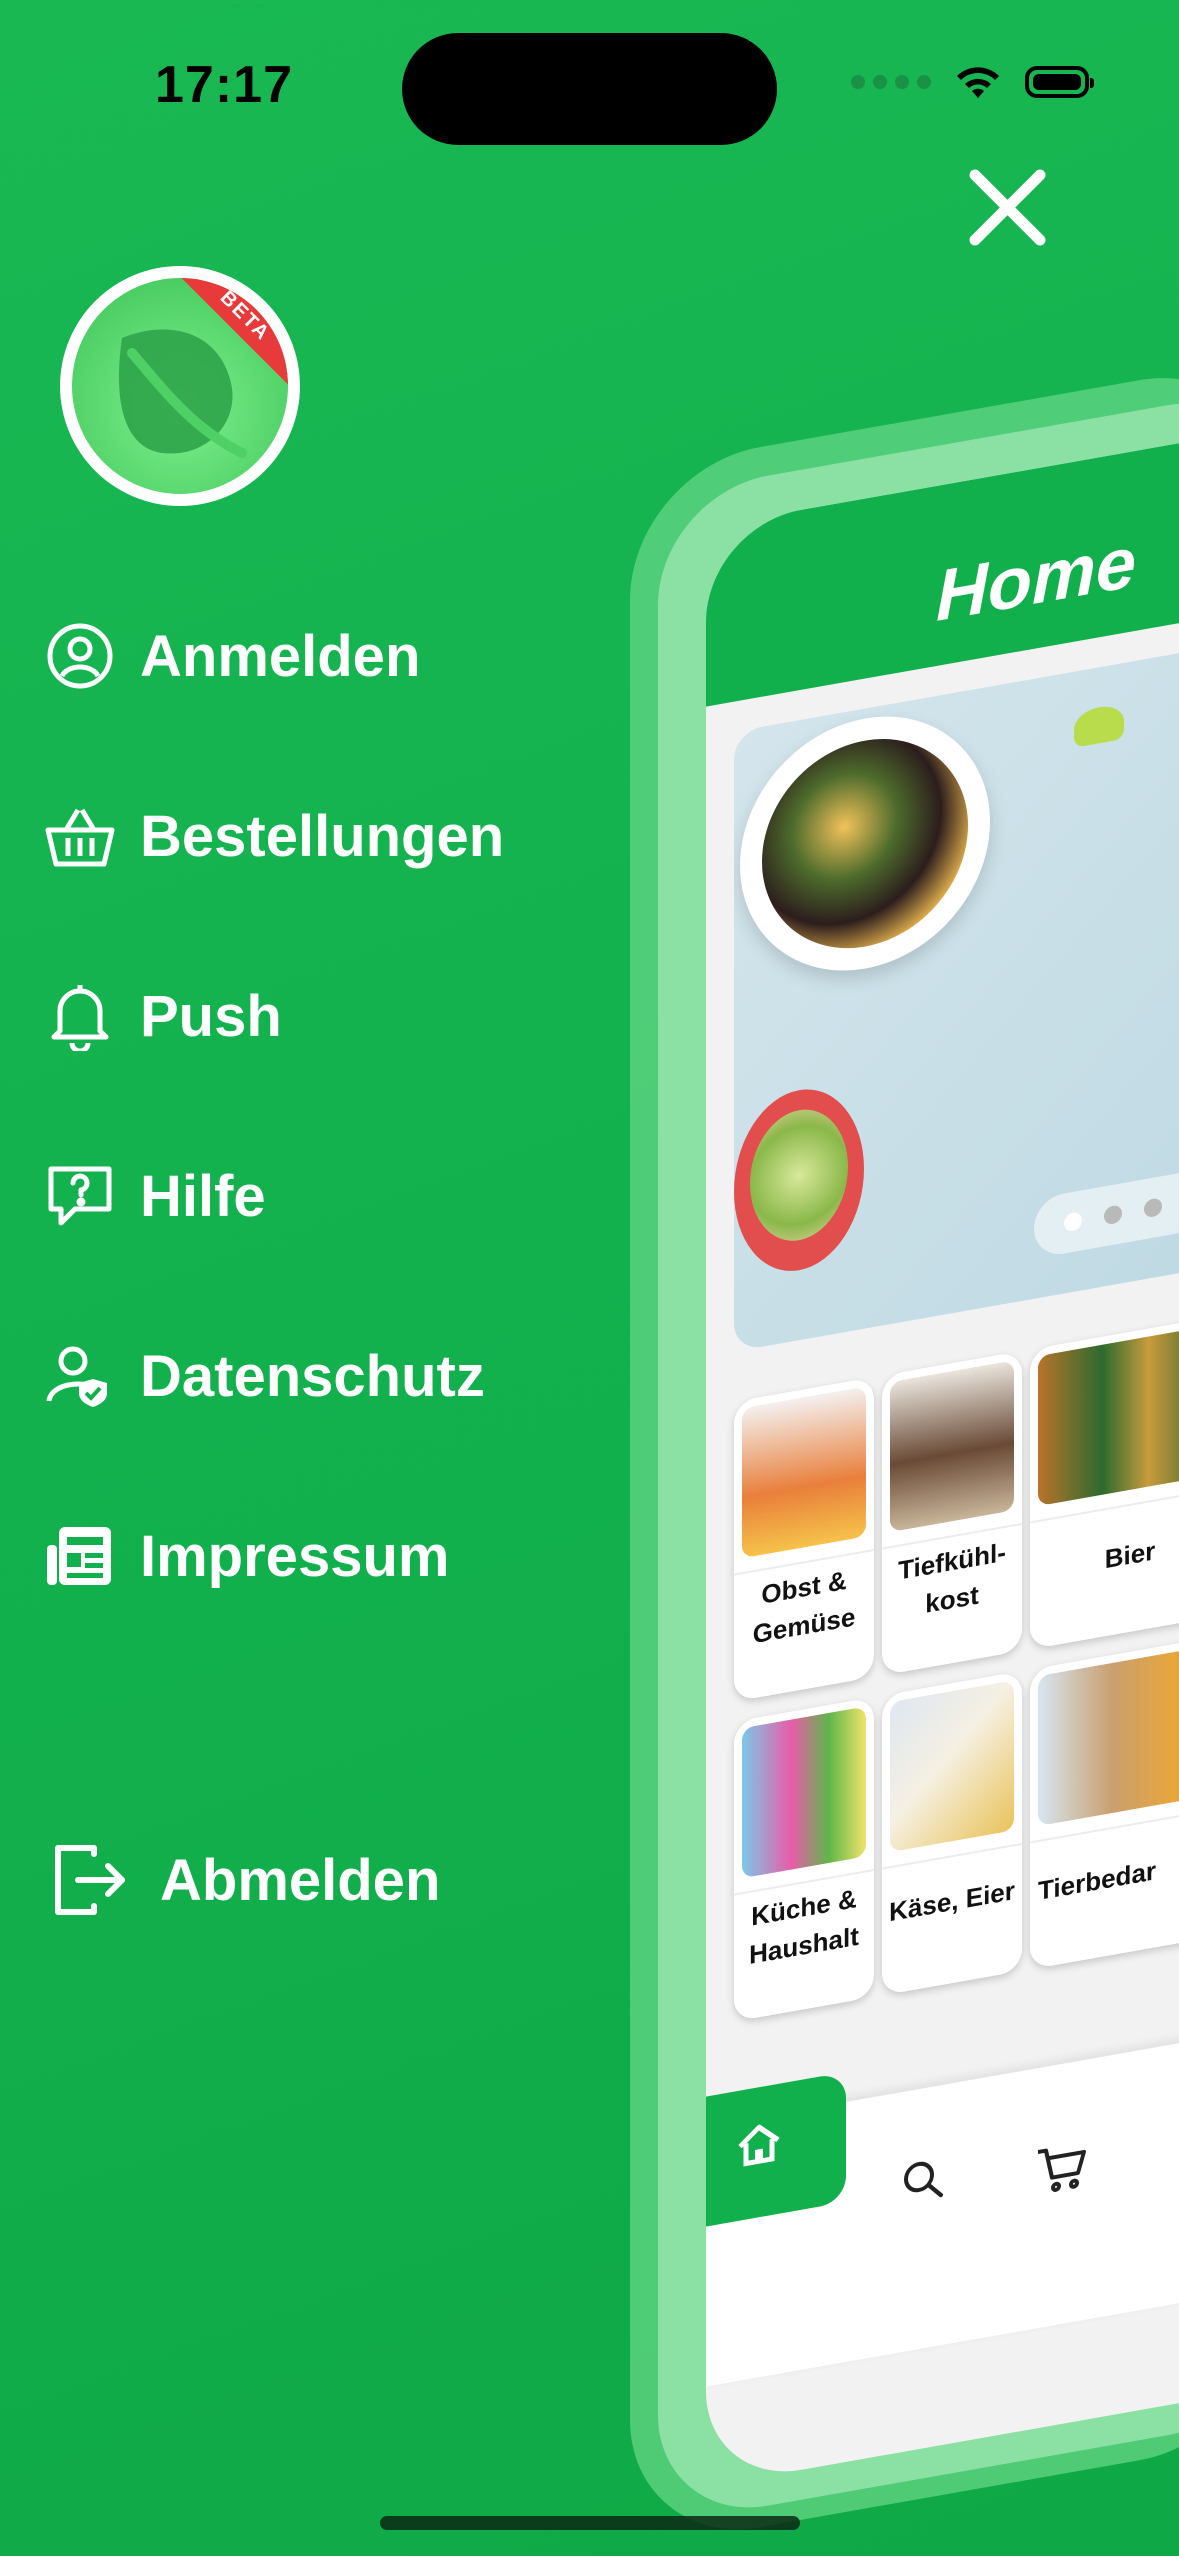  I want to click on carousel-dots, so click(1106, 1211).